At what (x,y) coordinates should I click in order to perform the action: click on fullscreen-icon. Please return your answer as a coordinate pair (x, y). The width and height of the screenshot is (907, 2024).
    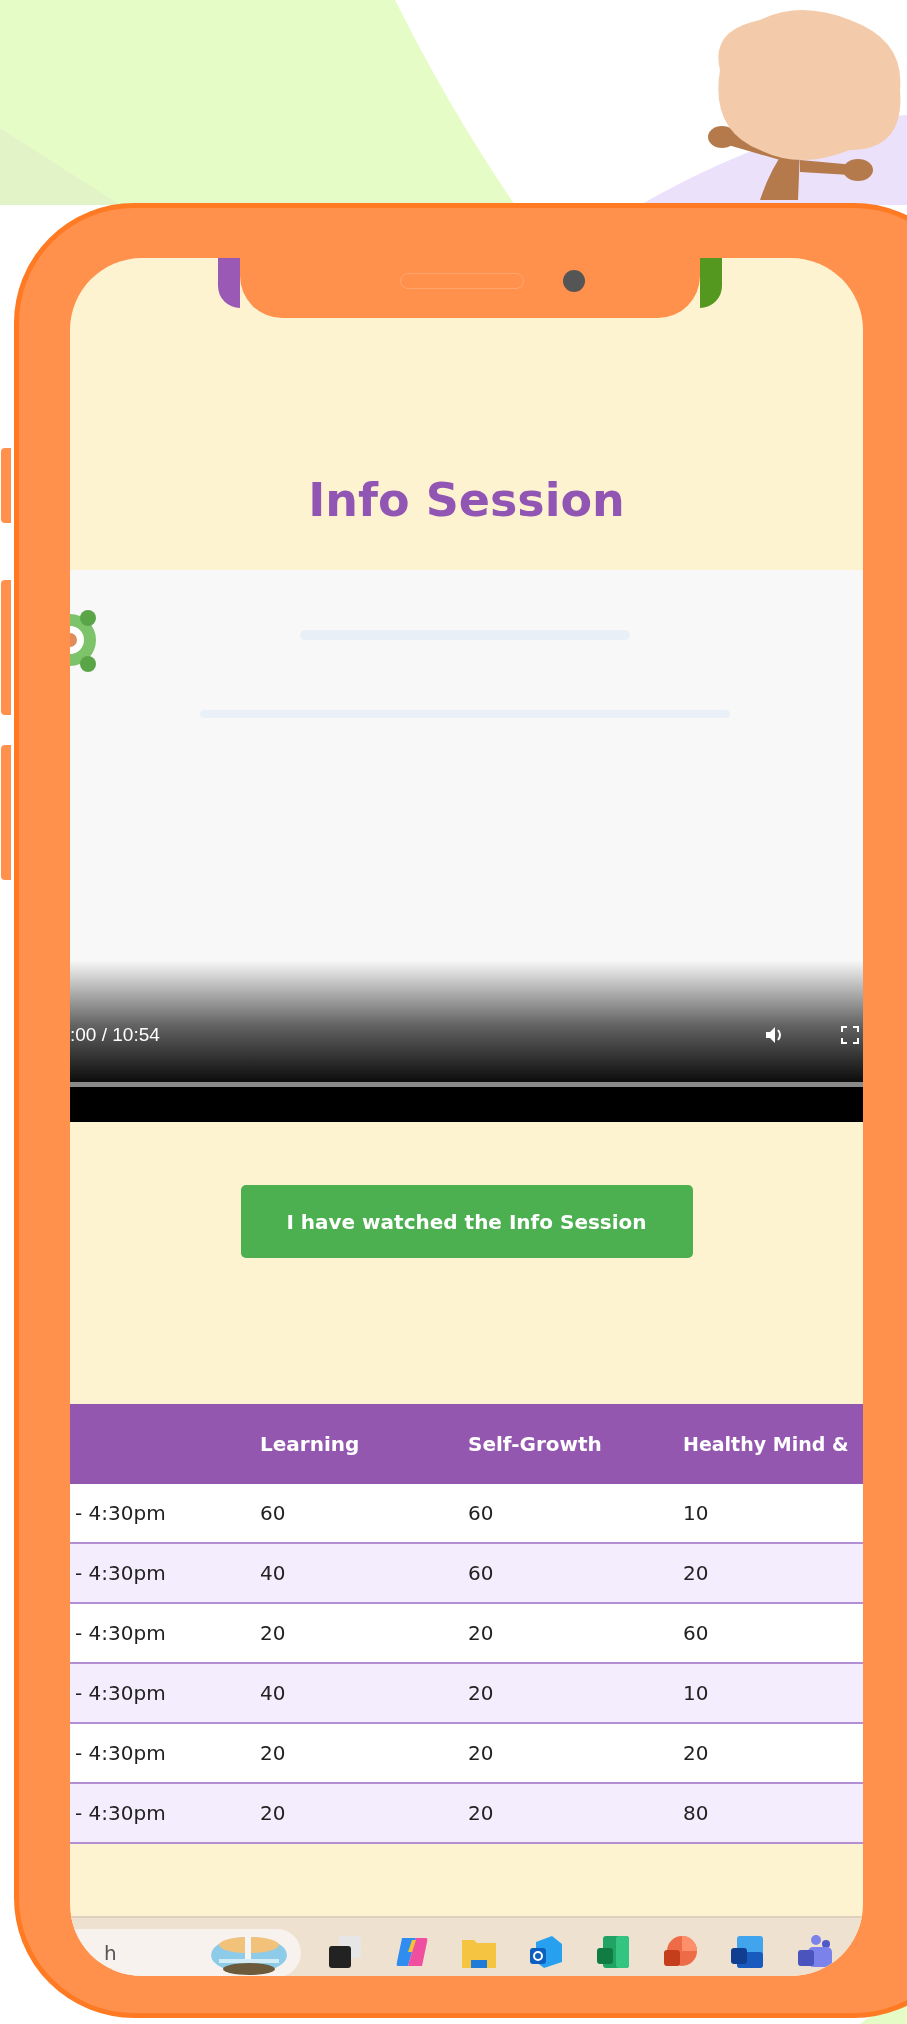
    Looking at the image, I should click on (850, 1035).